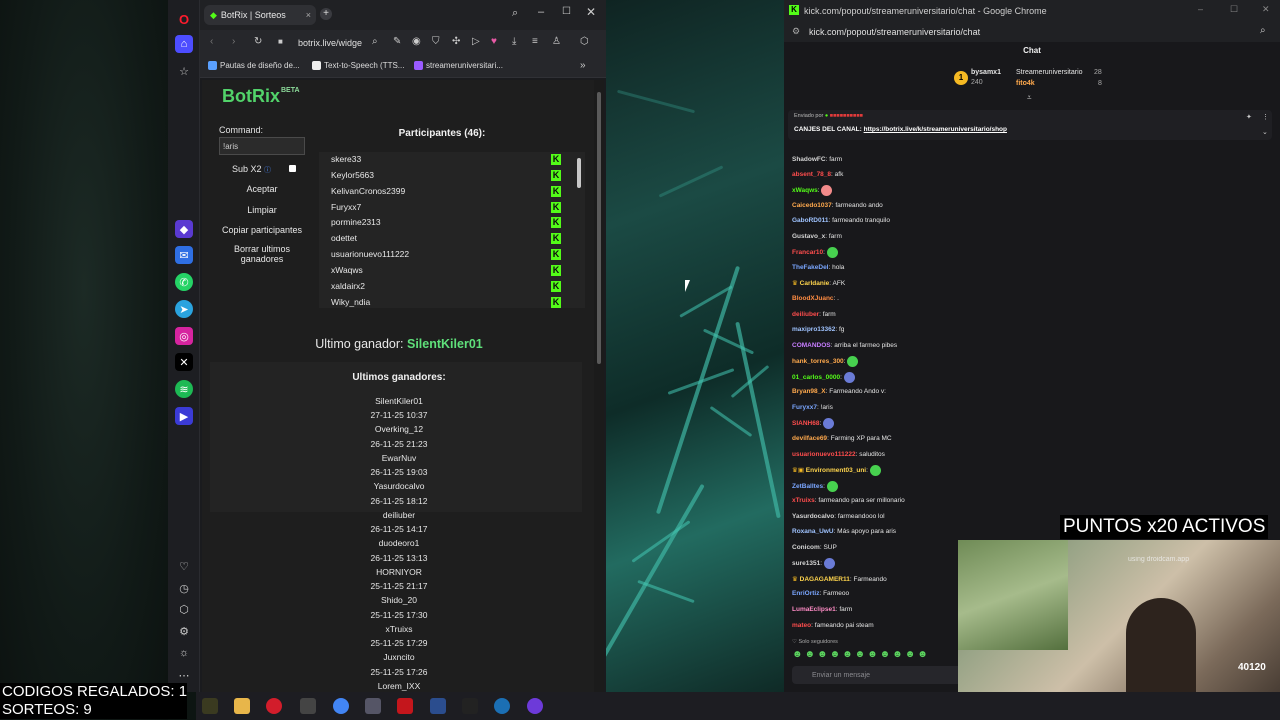  What do you see at coordinates (1249, 117) in the screenshot?
I see `pin-icon: ✦` at bounding box center [1249, 117].